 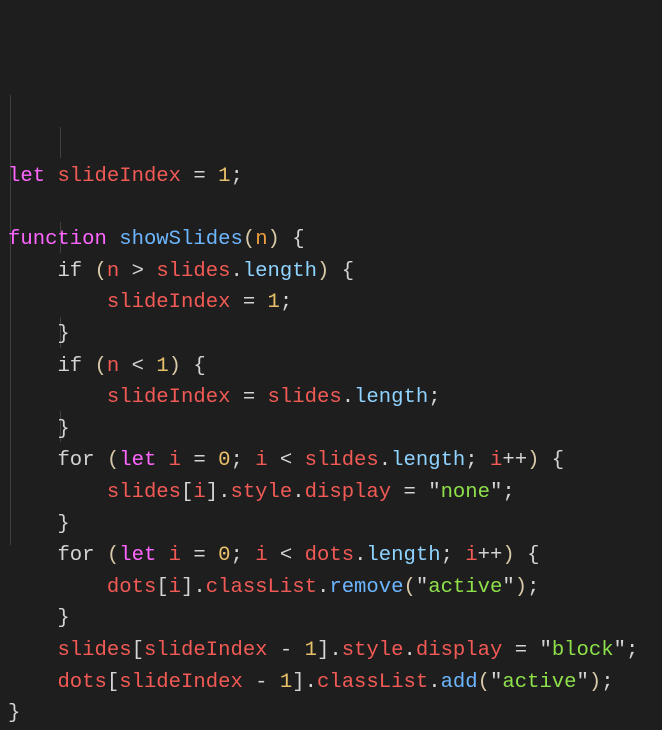 I want to click on token-var: style, so click(x=261, y=492).